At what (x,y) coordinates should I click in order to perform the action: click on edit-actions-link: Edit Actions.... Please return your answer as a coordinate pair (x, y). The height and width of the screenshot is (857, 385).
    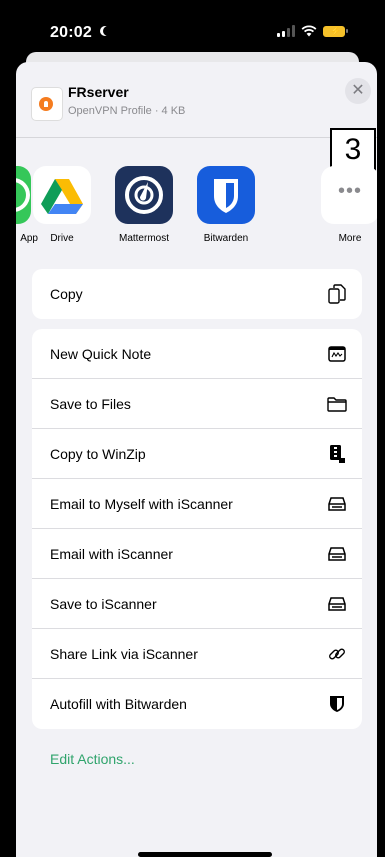
    Looking at the image, I should click on (92, 759).